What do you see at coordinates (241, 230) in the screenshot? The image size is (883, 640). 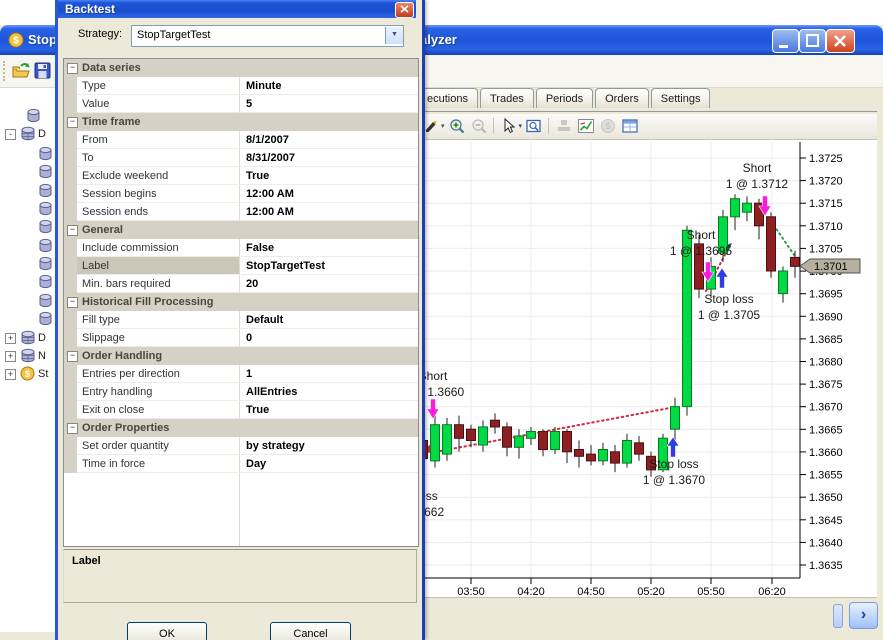 I see `grid-category-general: − General` at bounding box center [241, 230].